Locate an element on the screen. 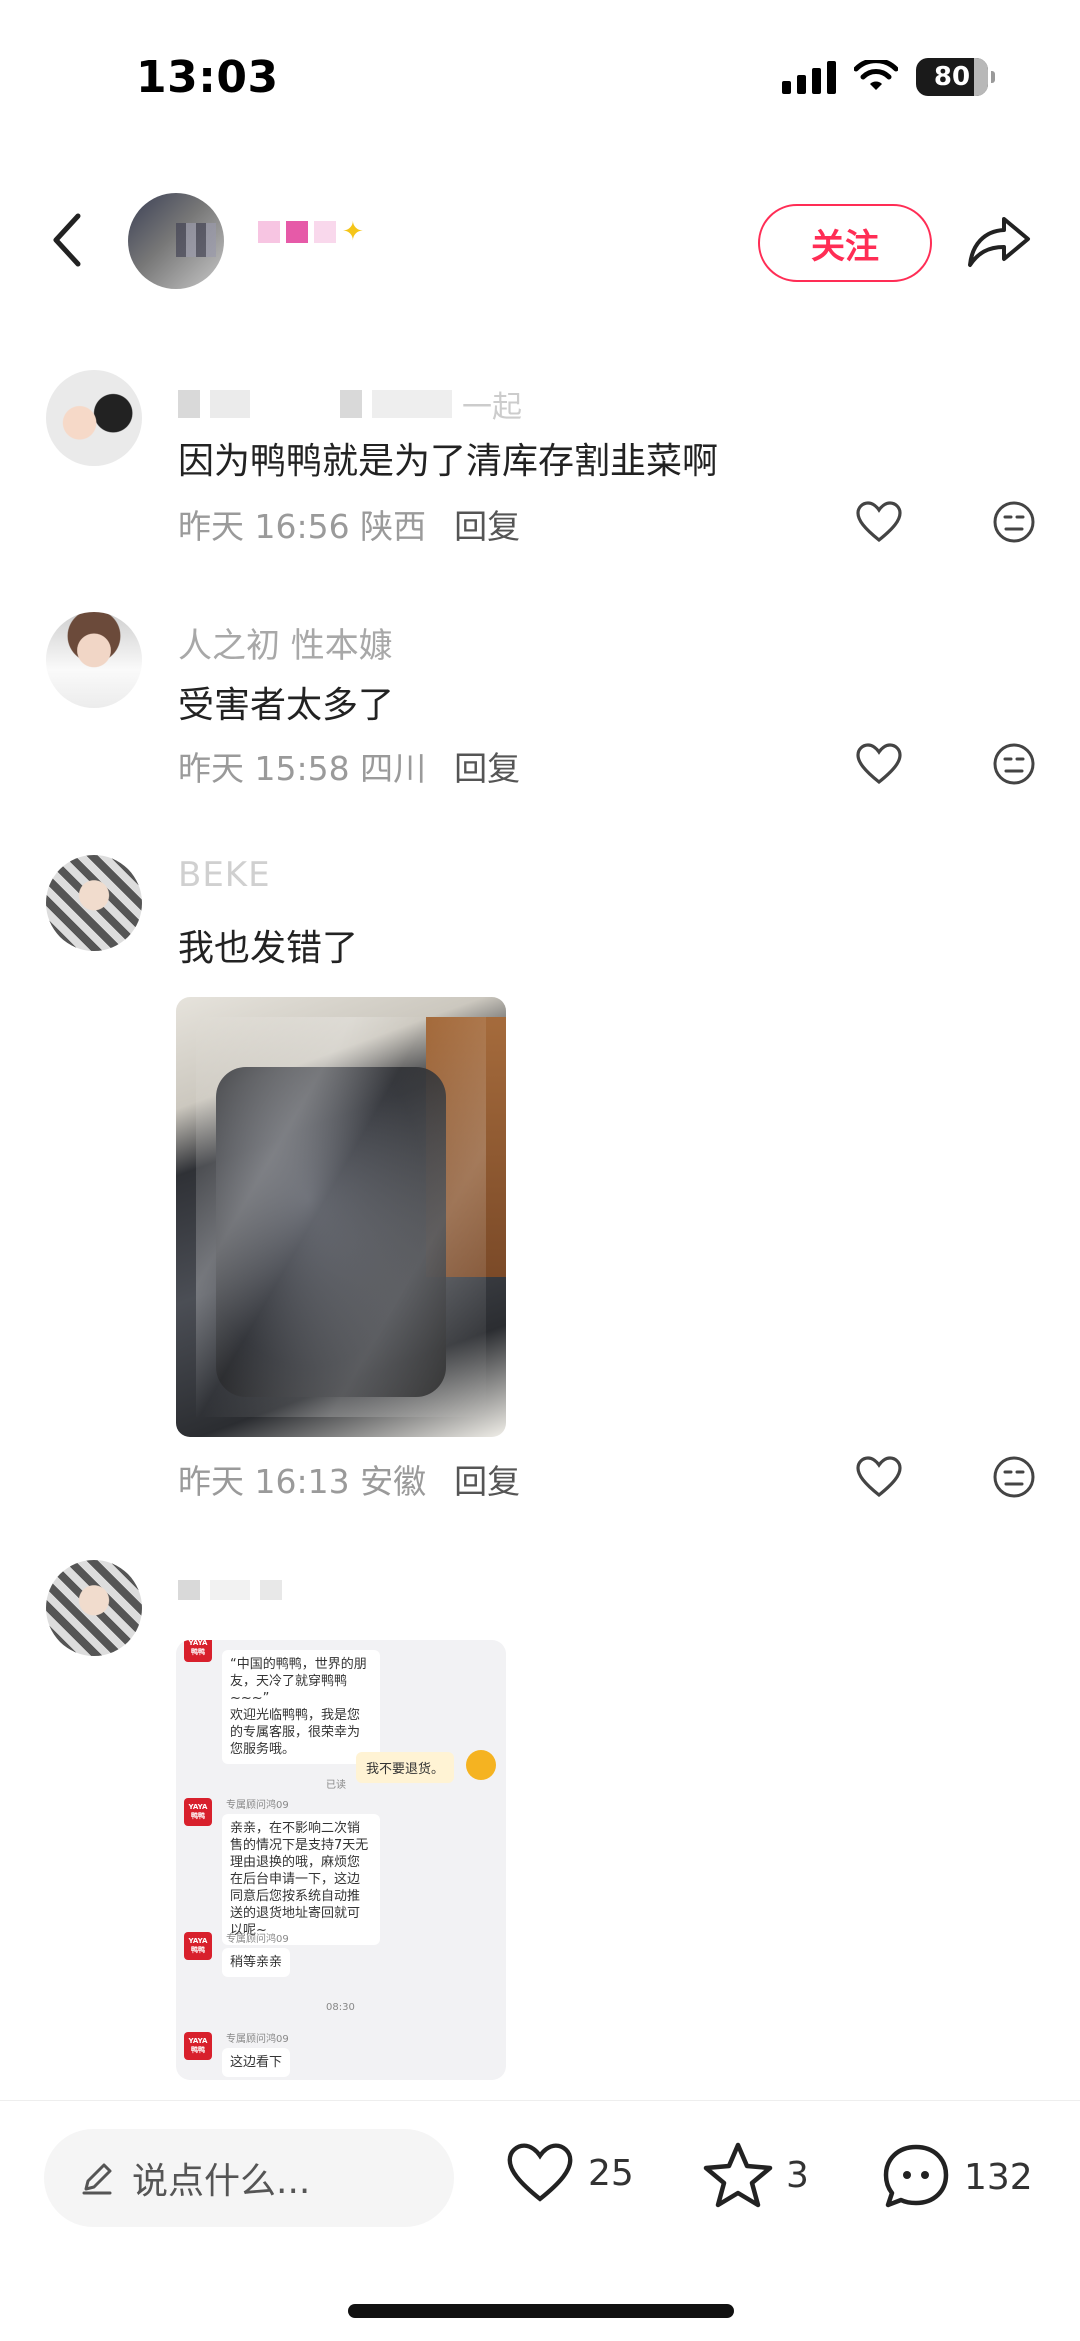  signal-icon is located at coordinates (809, 77).